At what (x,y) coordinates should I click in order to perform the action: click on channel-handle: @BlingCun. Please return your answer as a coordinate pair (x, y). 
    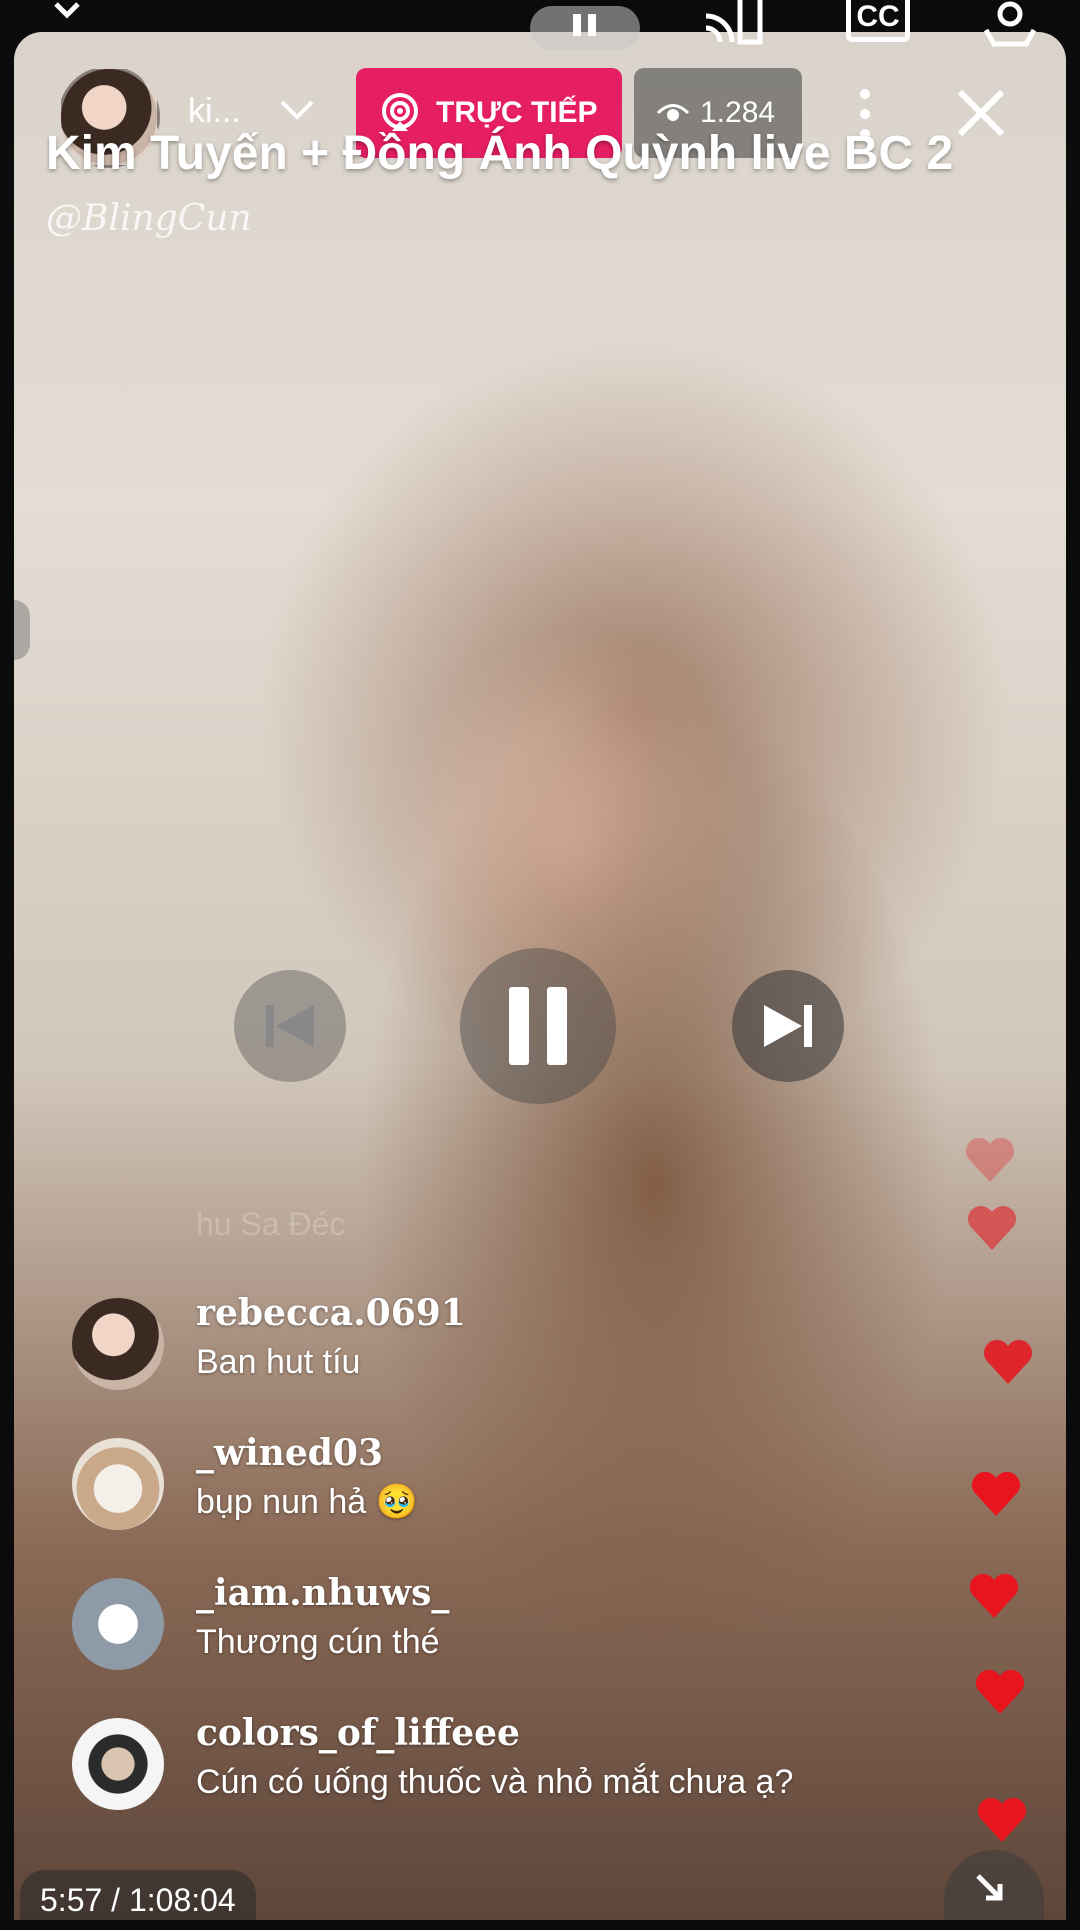
    Looking at the image, I should click on (149, 218).